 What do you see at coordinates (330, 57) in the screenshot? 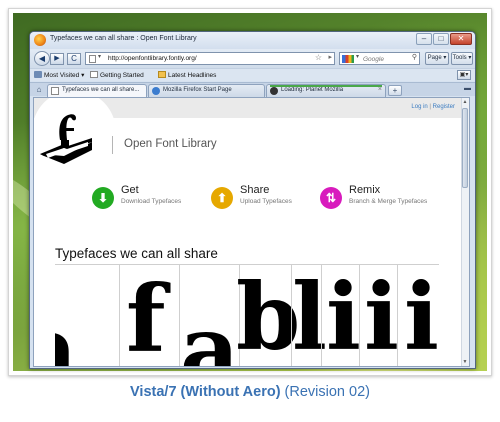
I see `go-arrow-icon: ▸` at bounding box center [330, 57].